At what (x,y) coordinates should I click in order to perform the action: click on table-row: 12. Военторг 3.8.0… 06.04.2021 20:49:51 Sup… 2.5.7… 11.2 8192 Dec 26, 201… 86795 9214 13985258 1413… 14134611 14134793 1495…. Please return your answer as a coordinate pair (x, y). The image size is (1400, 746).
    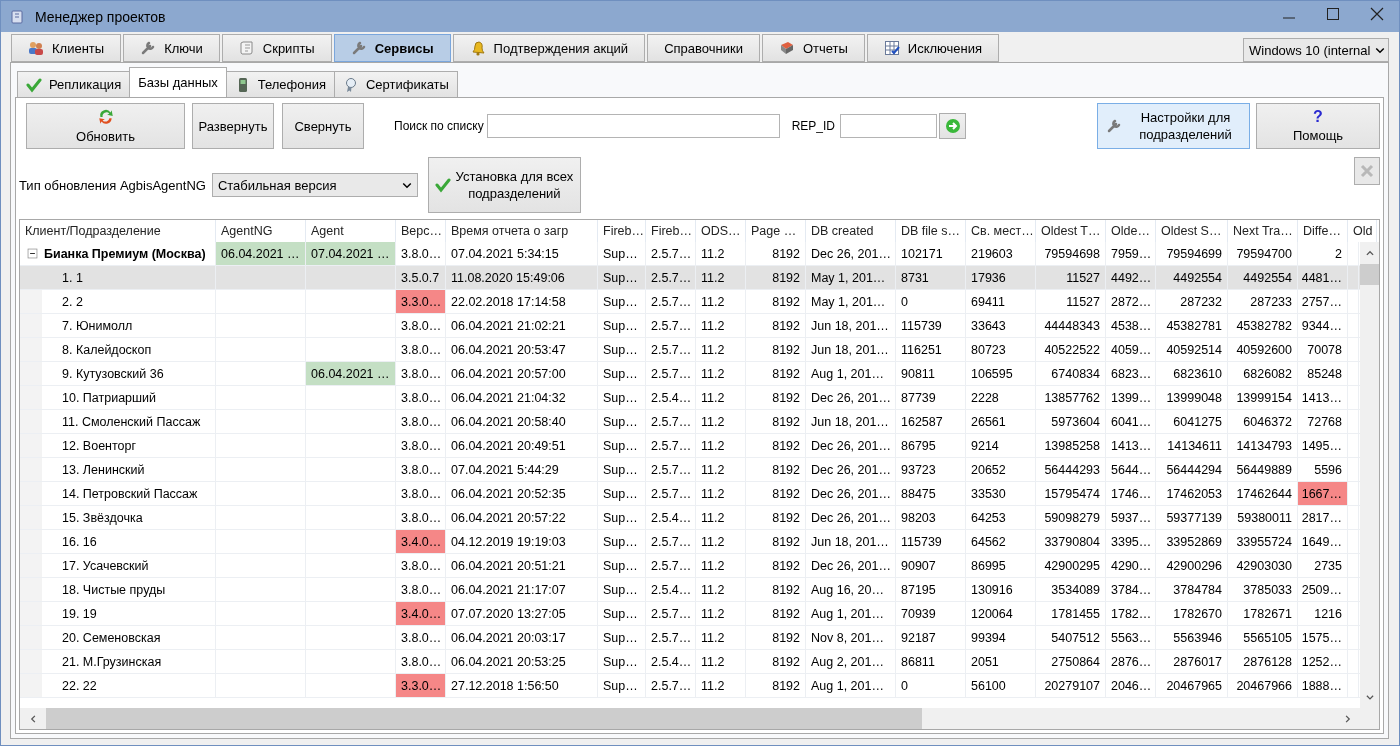
    Looking at the image, I should click on (690, 446).